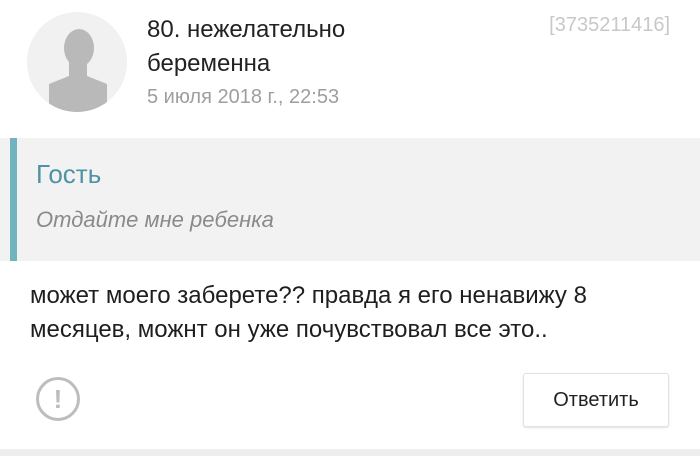 This screenshot has width=700, height=456. What do you see at coordinates (13, 199) in the screenshot?
I see `quote-accent-bar` at bounding box center [13, 199].